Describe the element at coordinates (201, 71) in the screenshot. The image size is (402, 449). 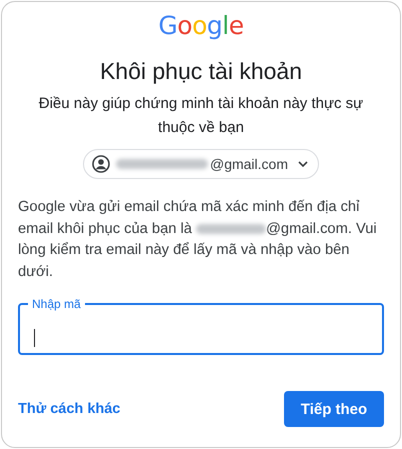
I see `page-title: Khôi phục tài khoản` at that location.